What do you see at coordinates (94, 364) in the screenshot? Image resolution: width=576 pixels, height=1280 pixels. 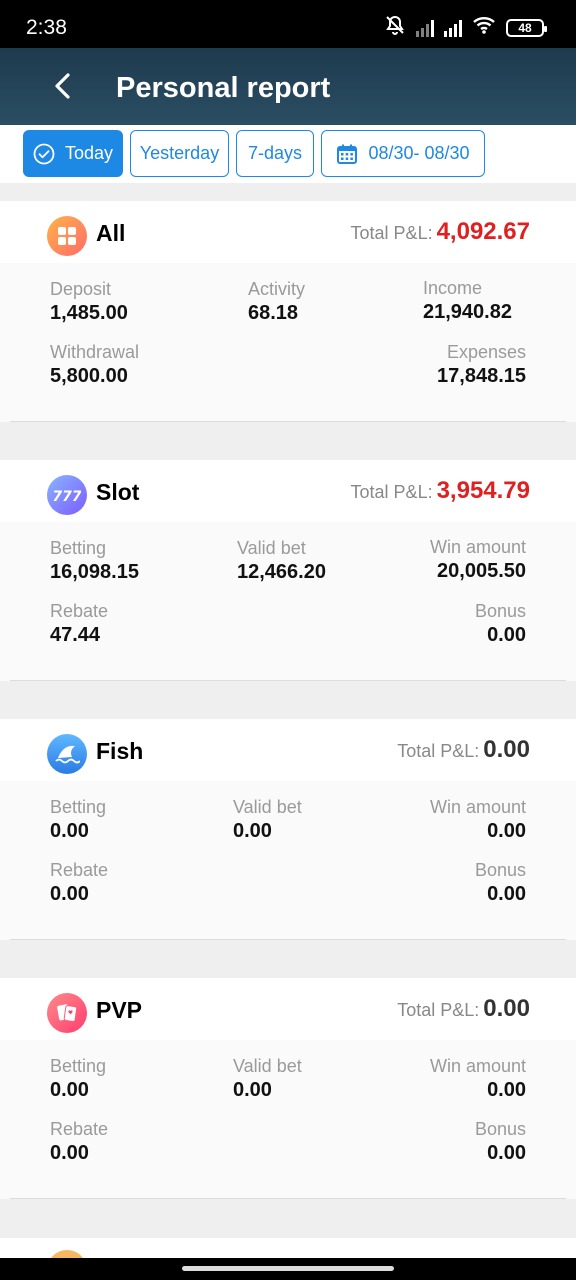 I see `stat-withdrawal: Withdrawal 5,800.00` at bounding box center [94, 364].